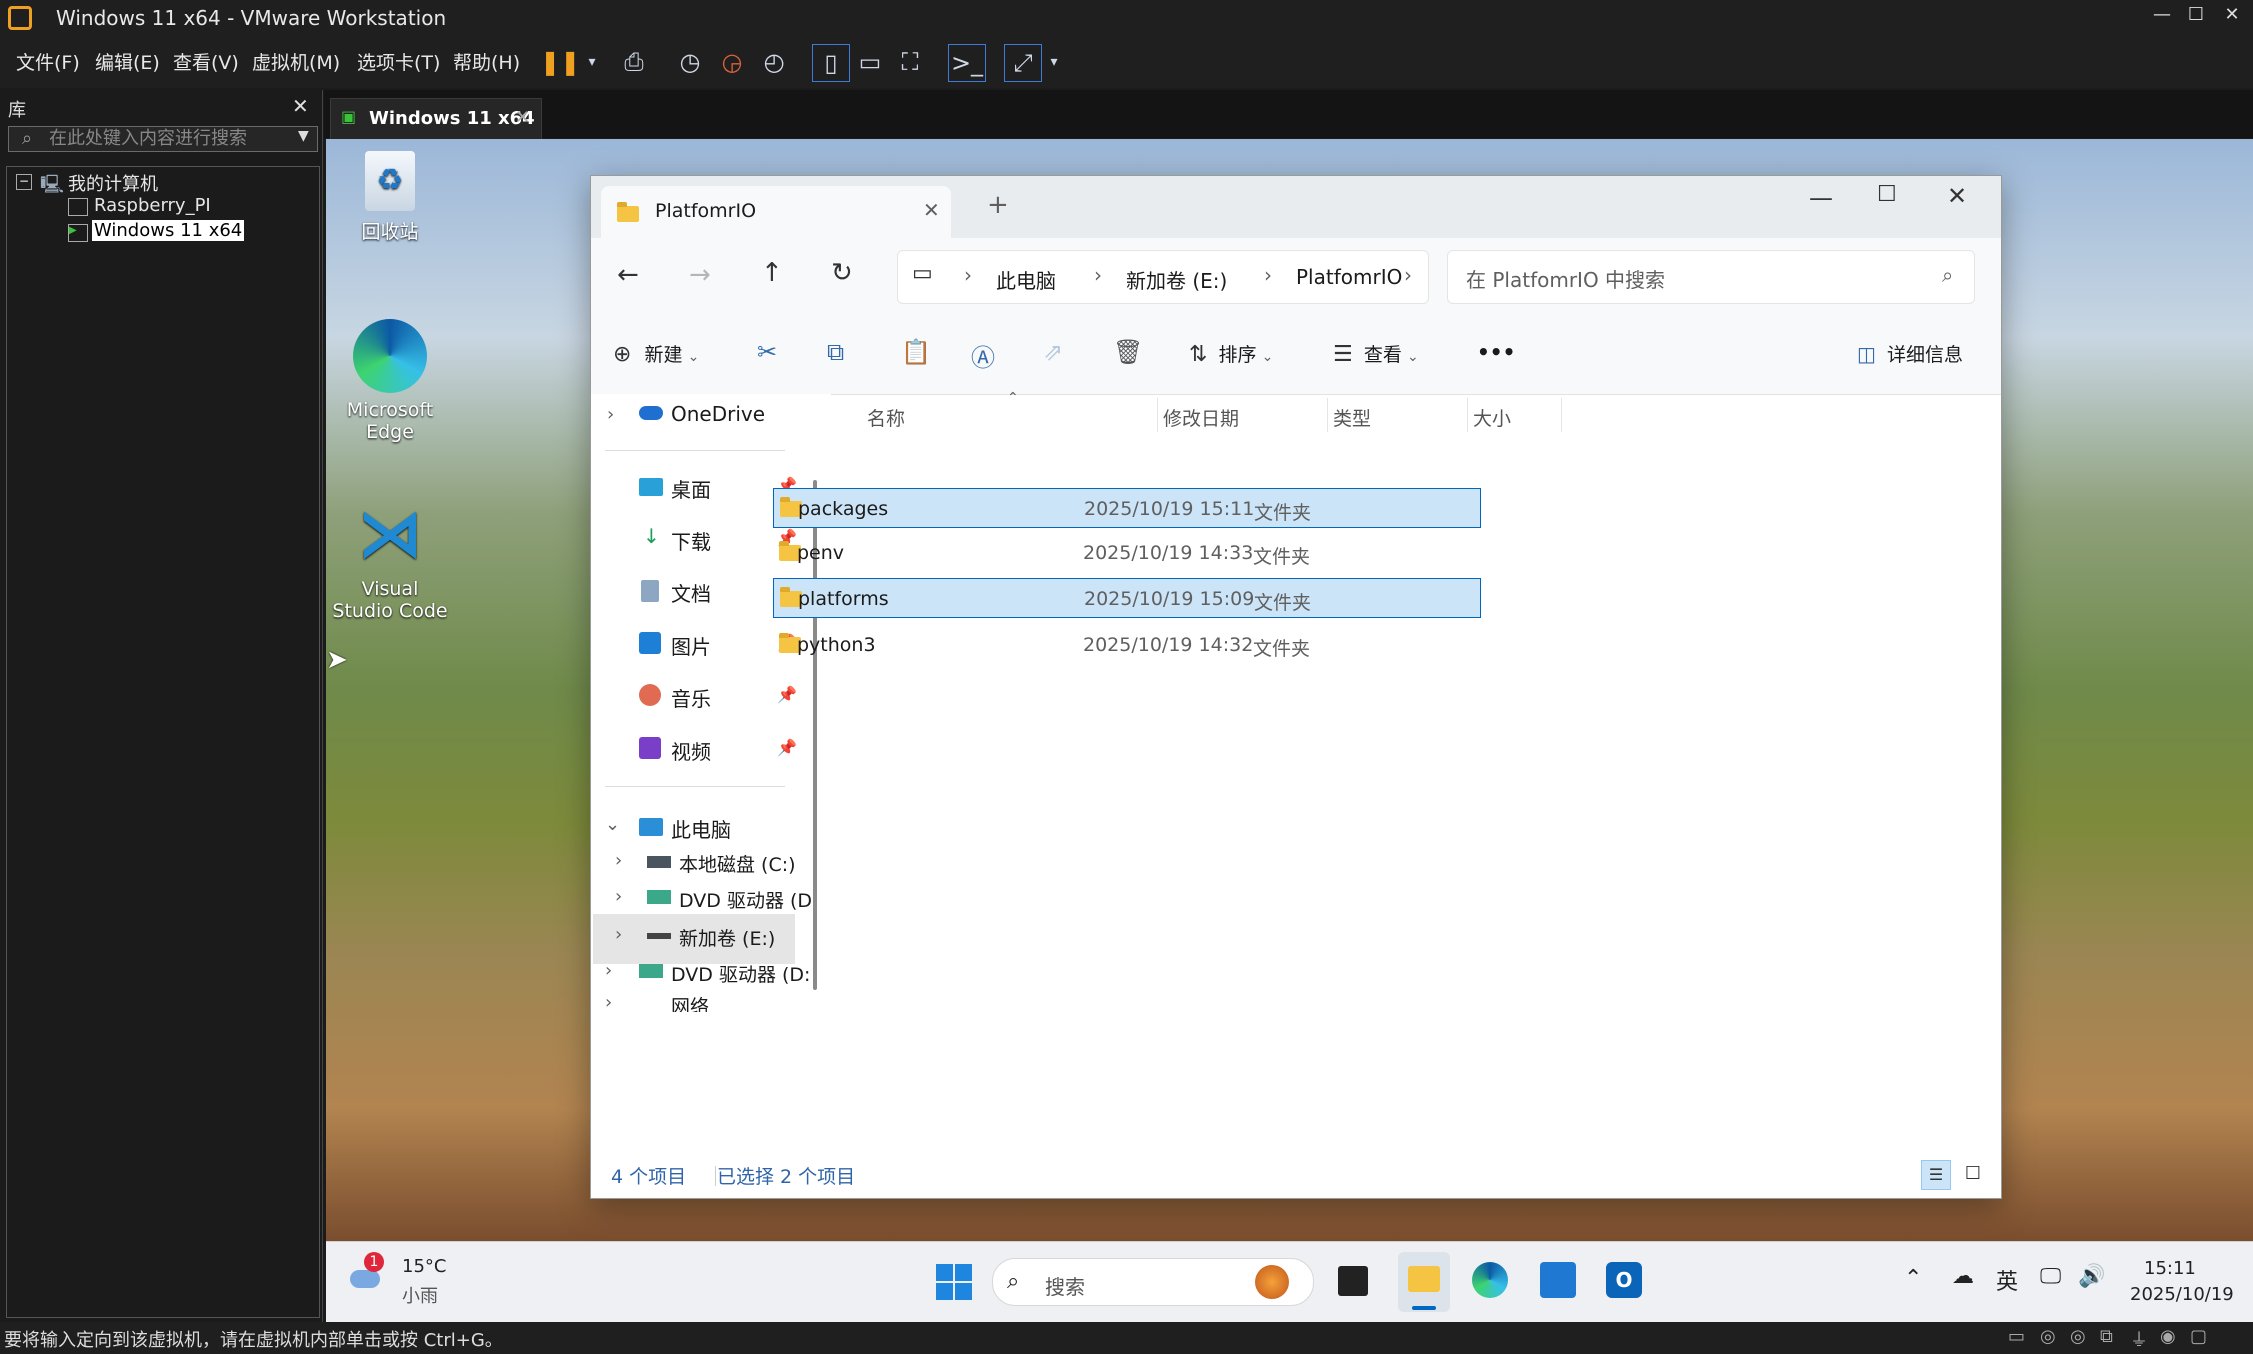 The width and height of the screenshot is (2253, 1354). I want to click on collapse-icon: −, so click(24, 182).